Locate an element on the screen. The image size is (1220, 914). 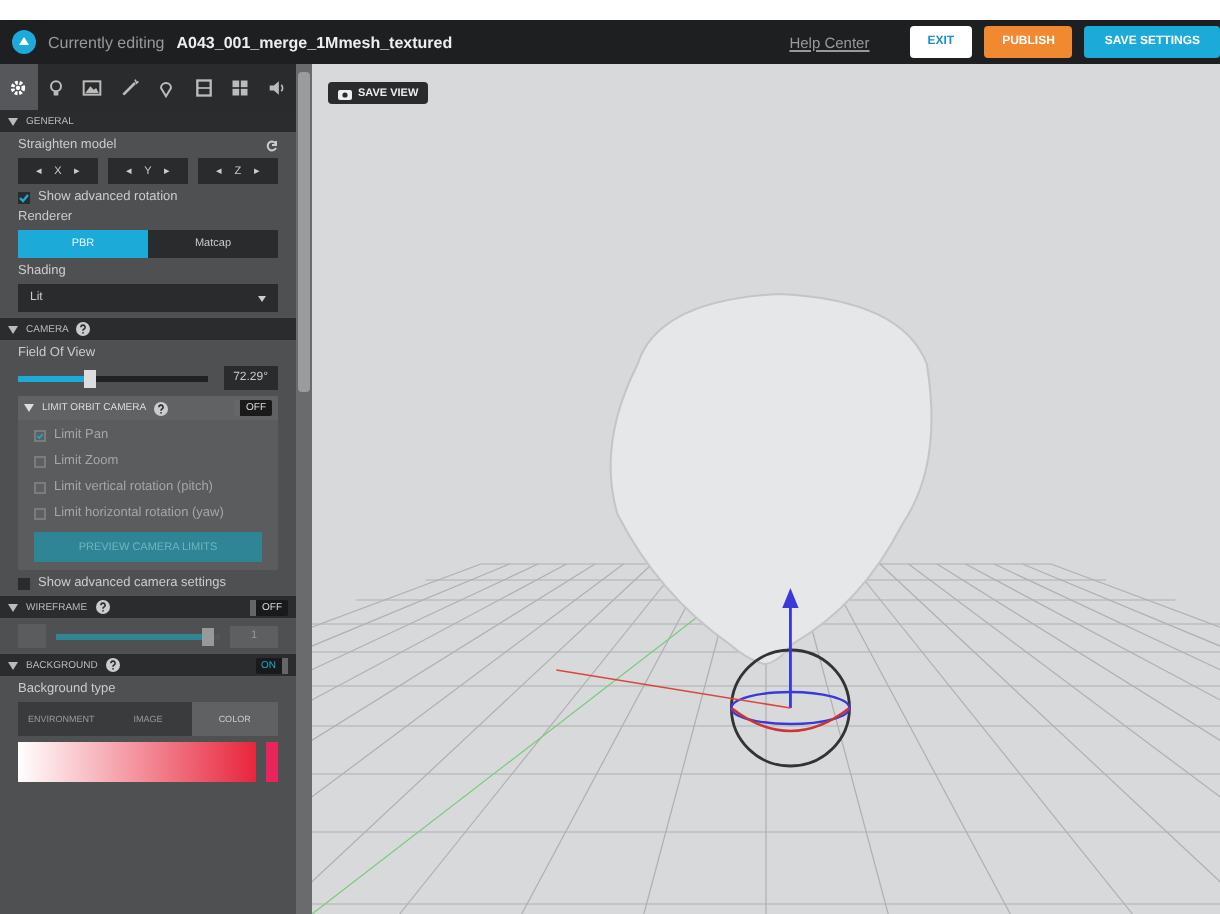
fov-slider-fill is located at coordinates (54, 378).